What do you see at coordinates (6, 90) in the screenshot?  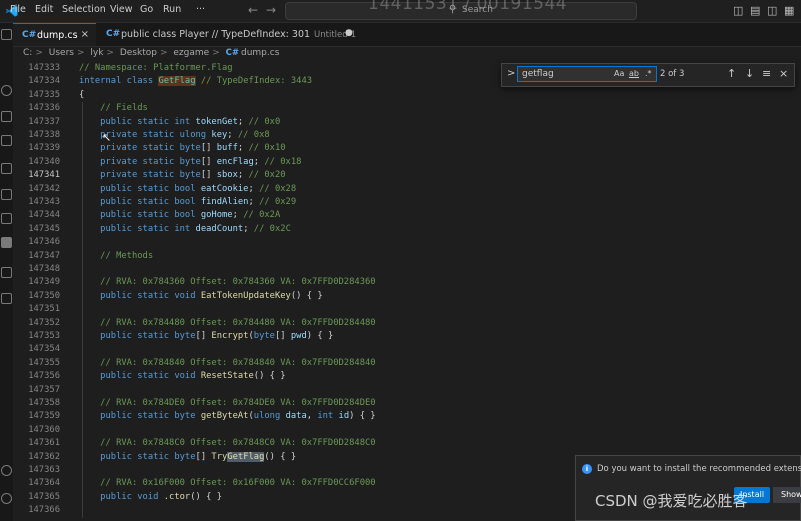 I see `search-activity-icon` at bounding box center [6, 90].